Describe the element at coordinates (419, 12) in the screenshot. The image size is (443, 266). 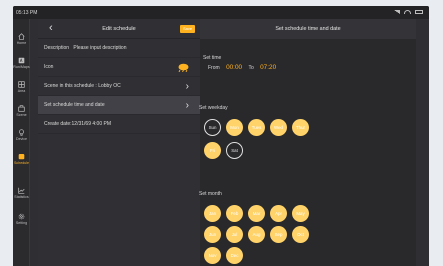
I see `battery-icon` at that location.